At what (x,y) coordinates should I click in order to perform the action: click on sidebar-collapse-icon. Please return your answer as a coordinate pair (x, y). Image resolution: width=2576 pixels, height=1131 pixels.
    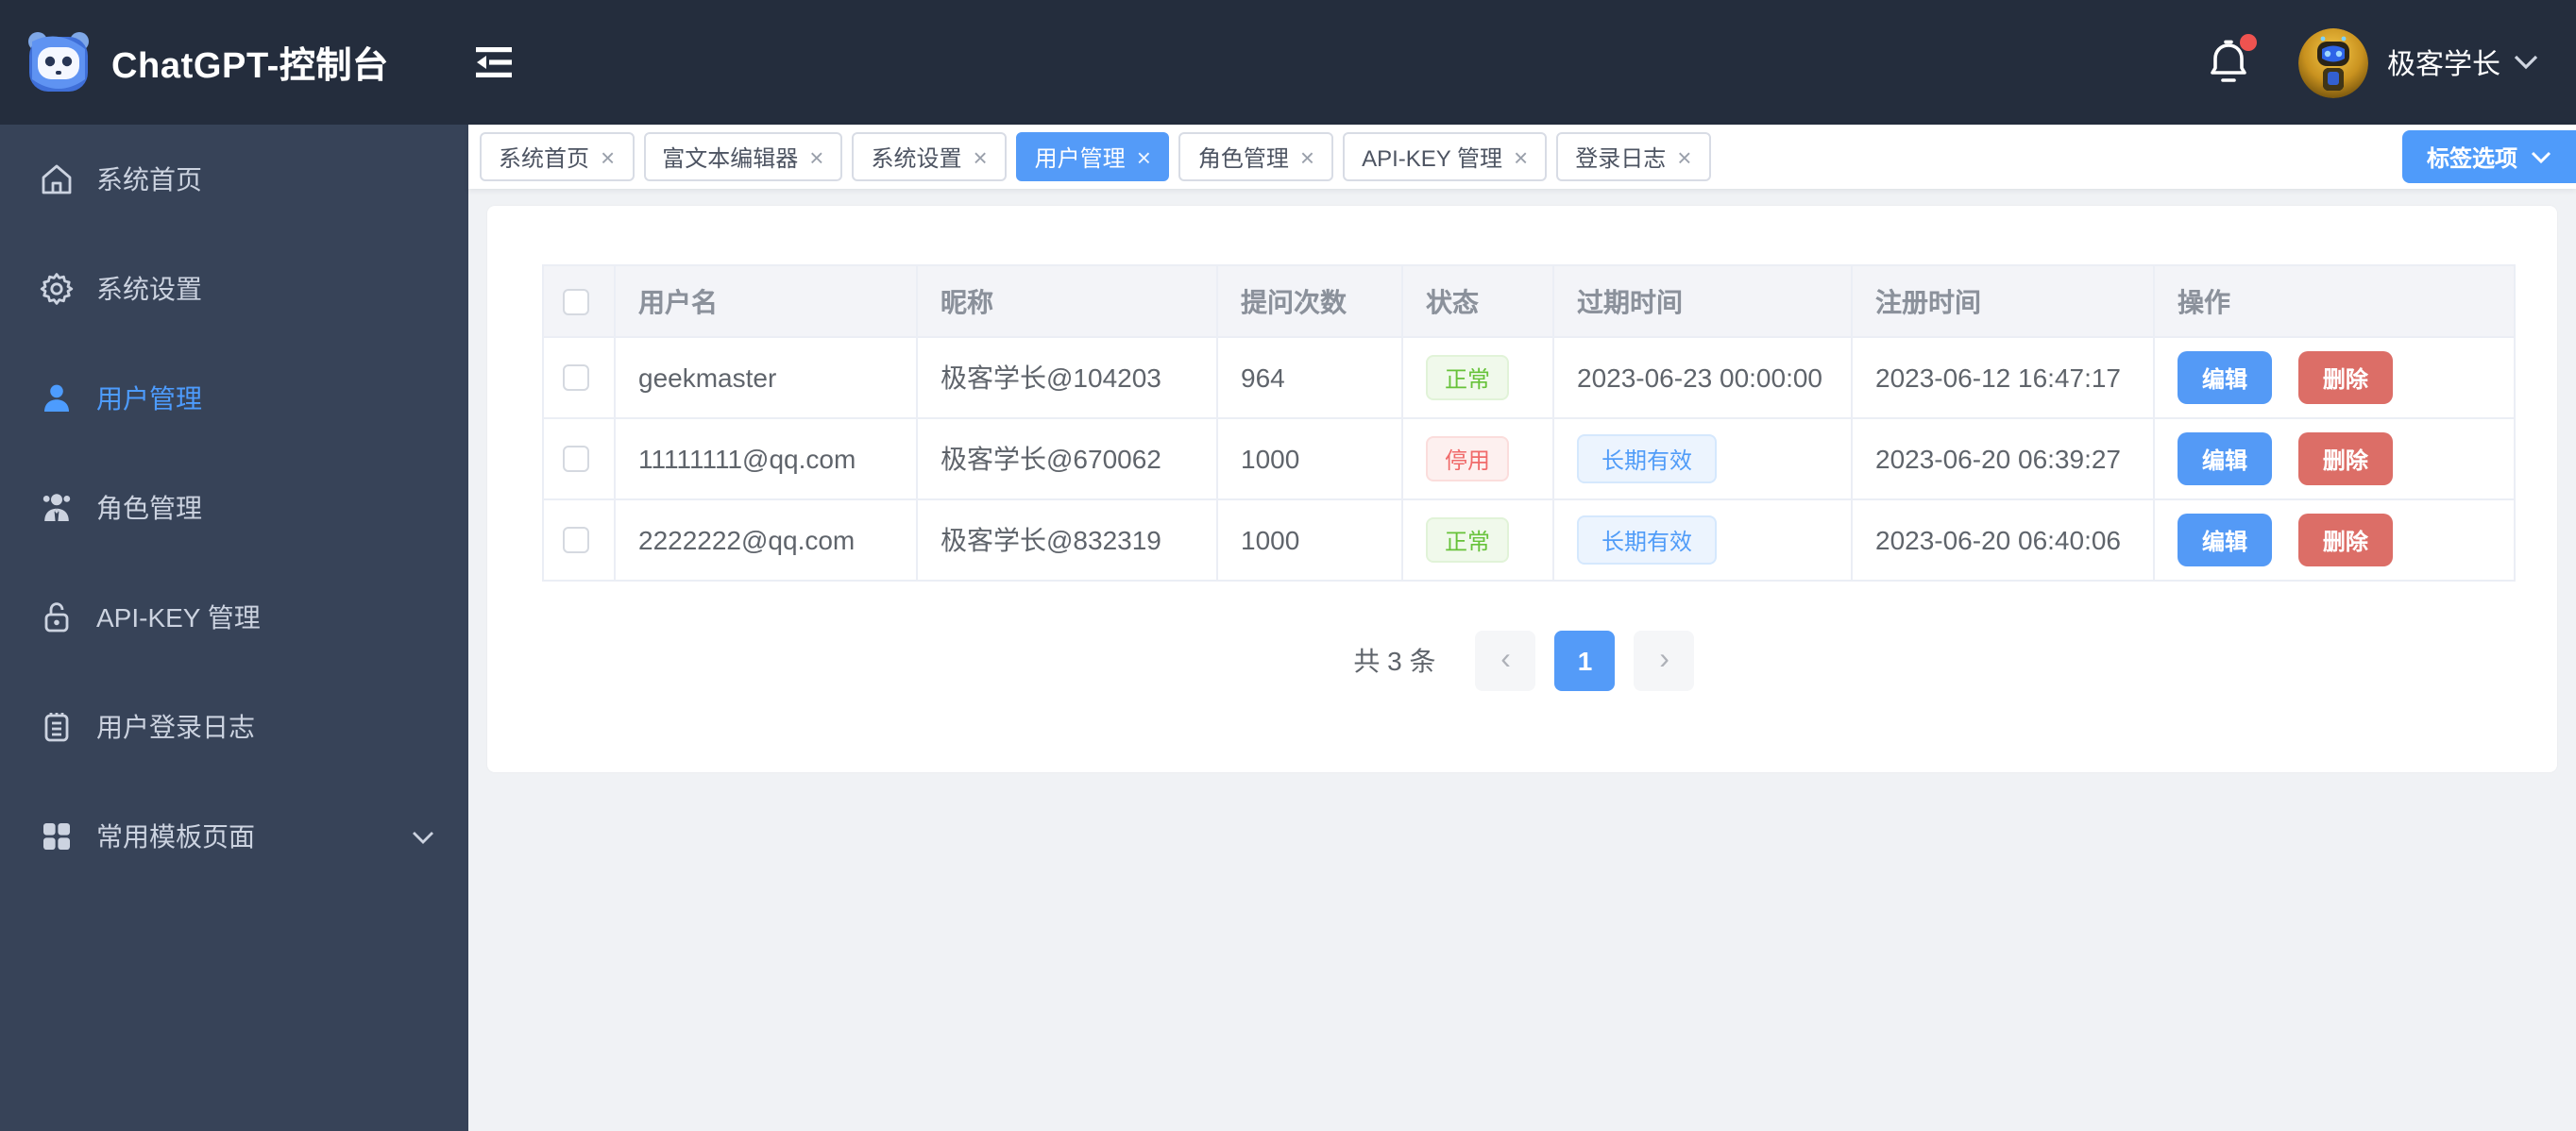
    Looking at the image, I should click on (494, 62).